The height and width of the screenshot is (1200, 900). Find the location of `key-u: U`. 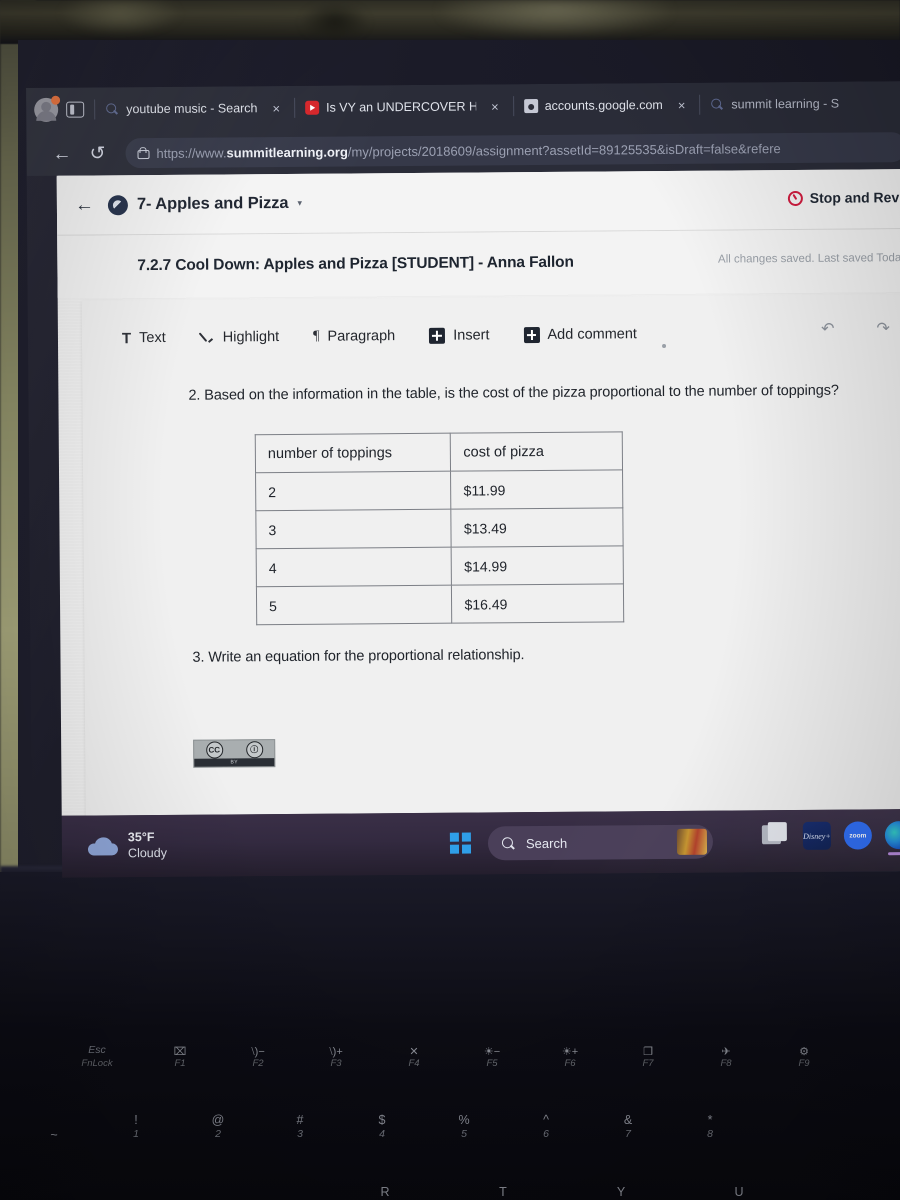

key-u: U is located at coordinates (739, 1192).